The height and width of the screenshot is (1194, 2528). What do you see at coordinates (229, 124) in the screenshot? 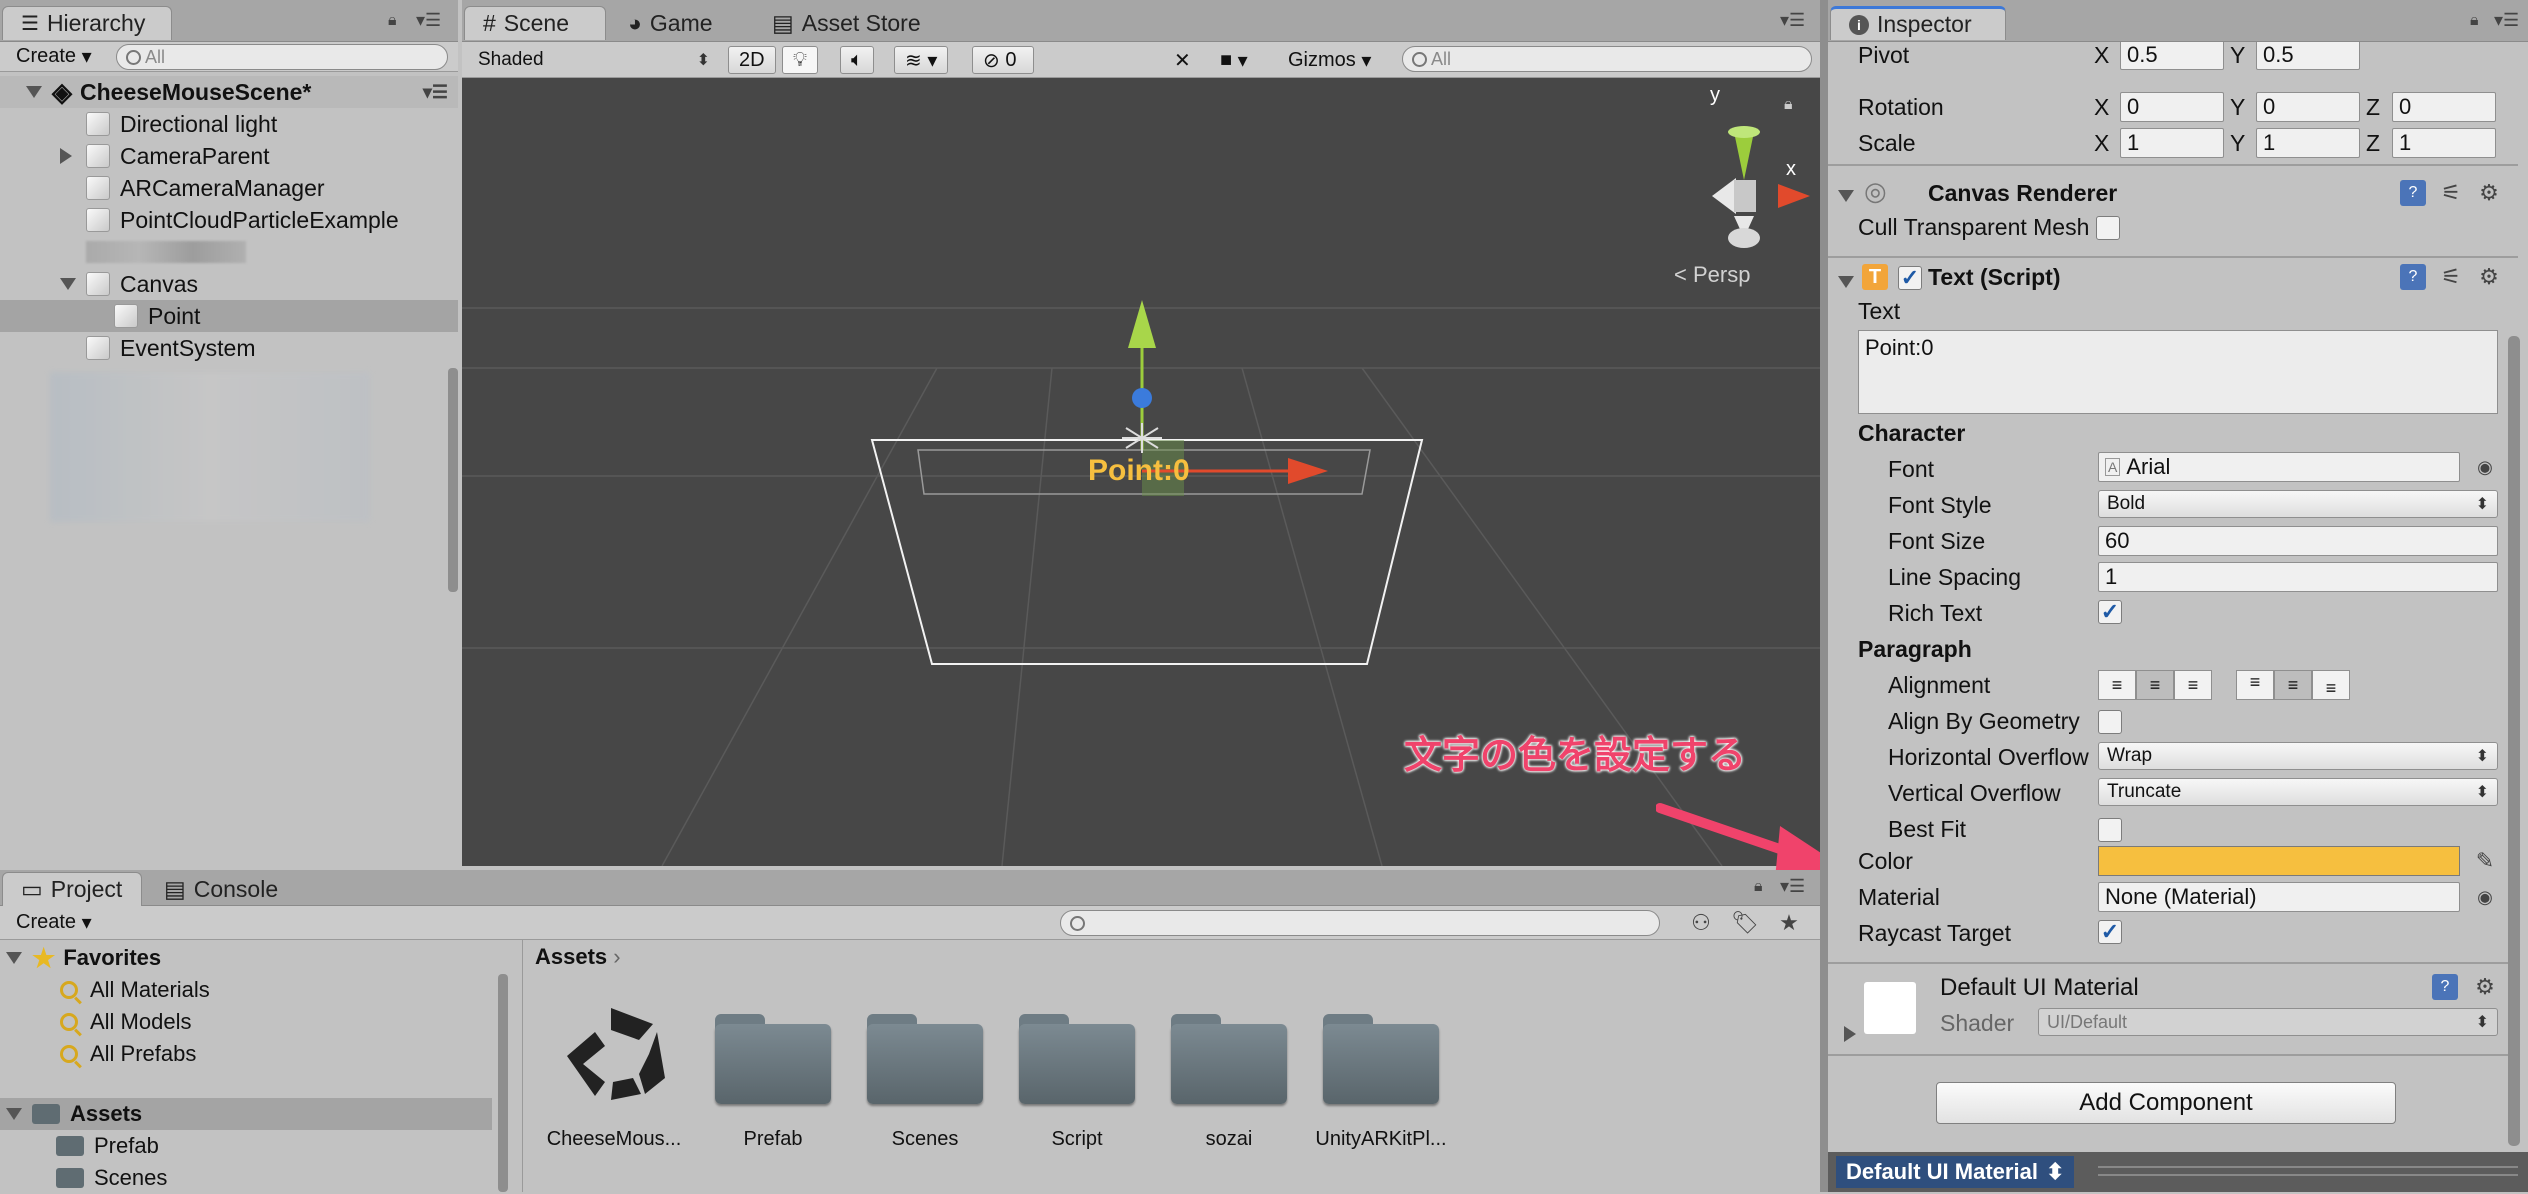
I see `hierarchy-item-directional-light: Directional light` at bounding box center [229, 124].